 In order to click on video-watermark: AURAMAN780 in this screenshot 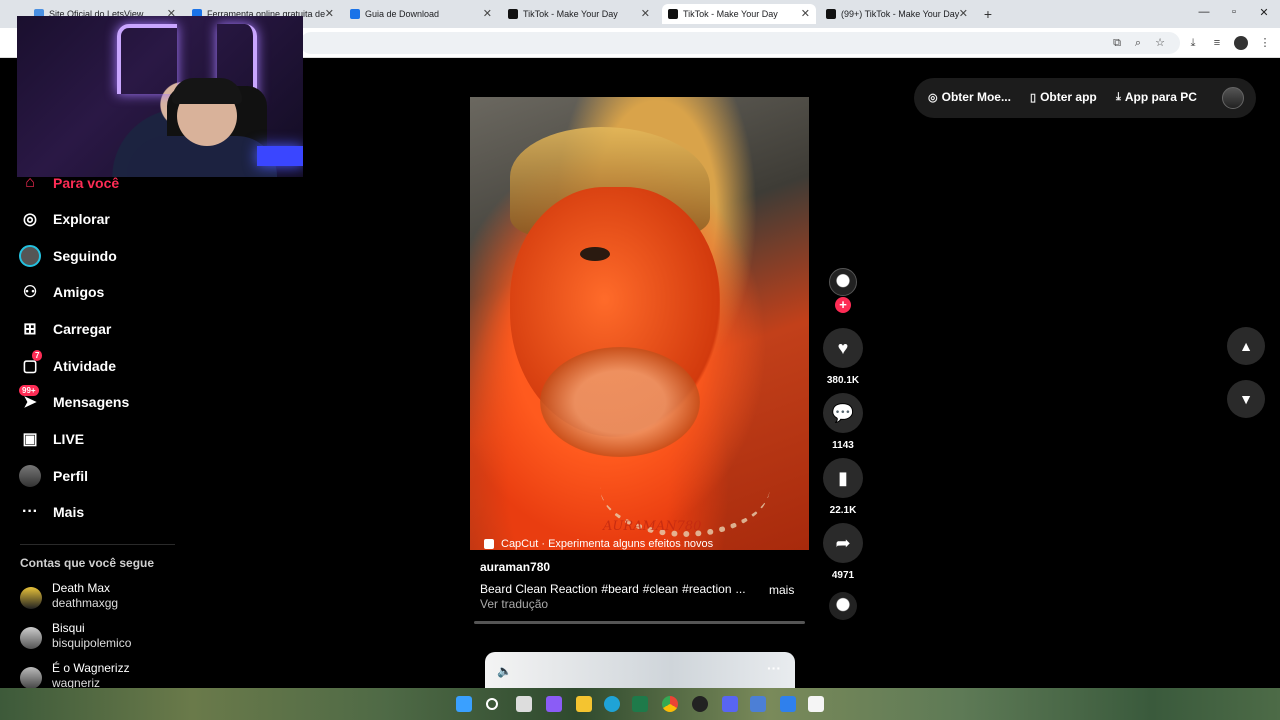, I will do `click(652, 526)`.